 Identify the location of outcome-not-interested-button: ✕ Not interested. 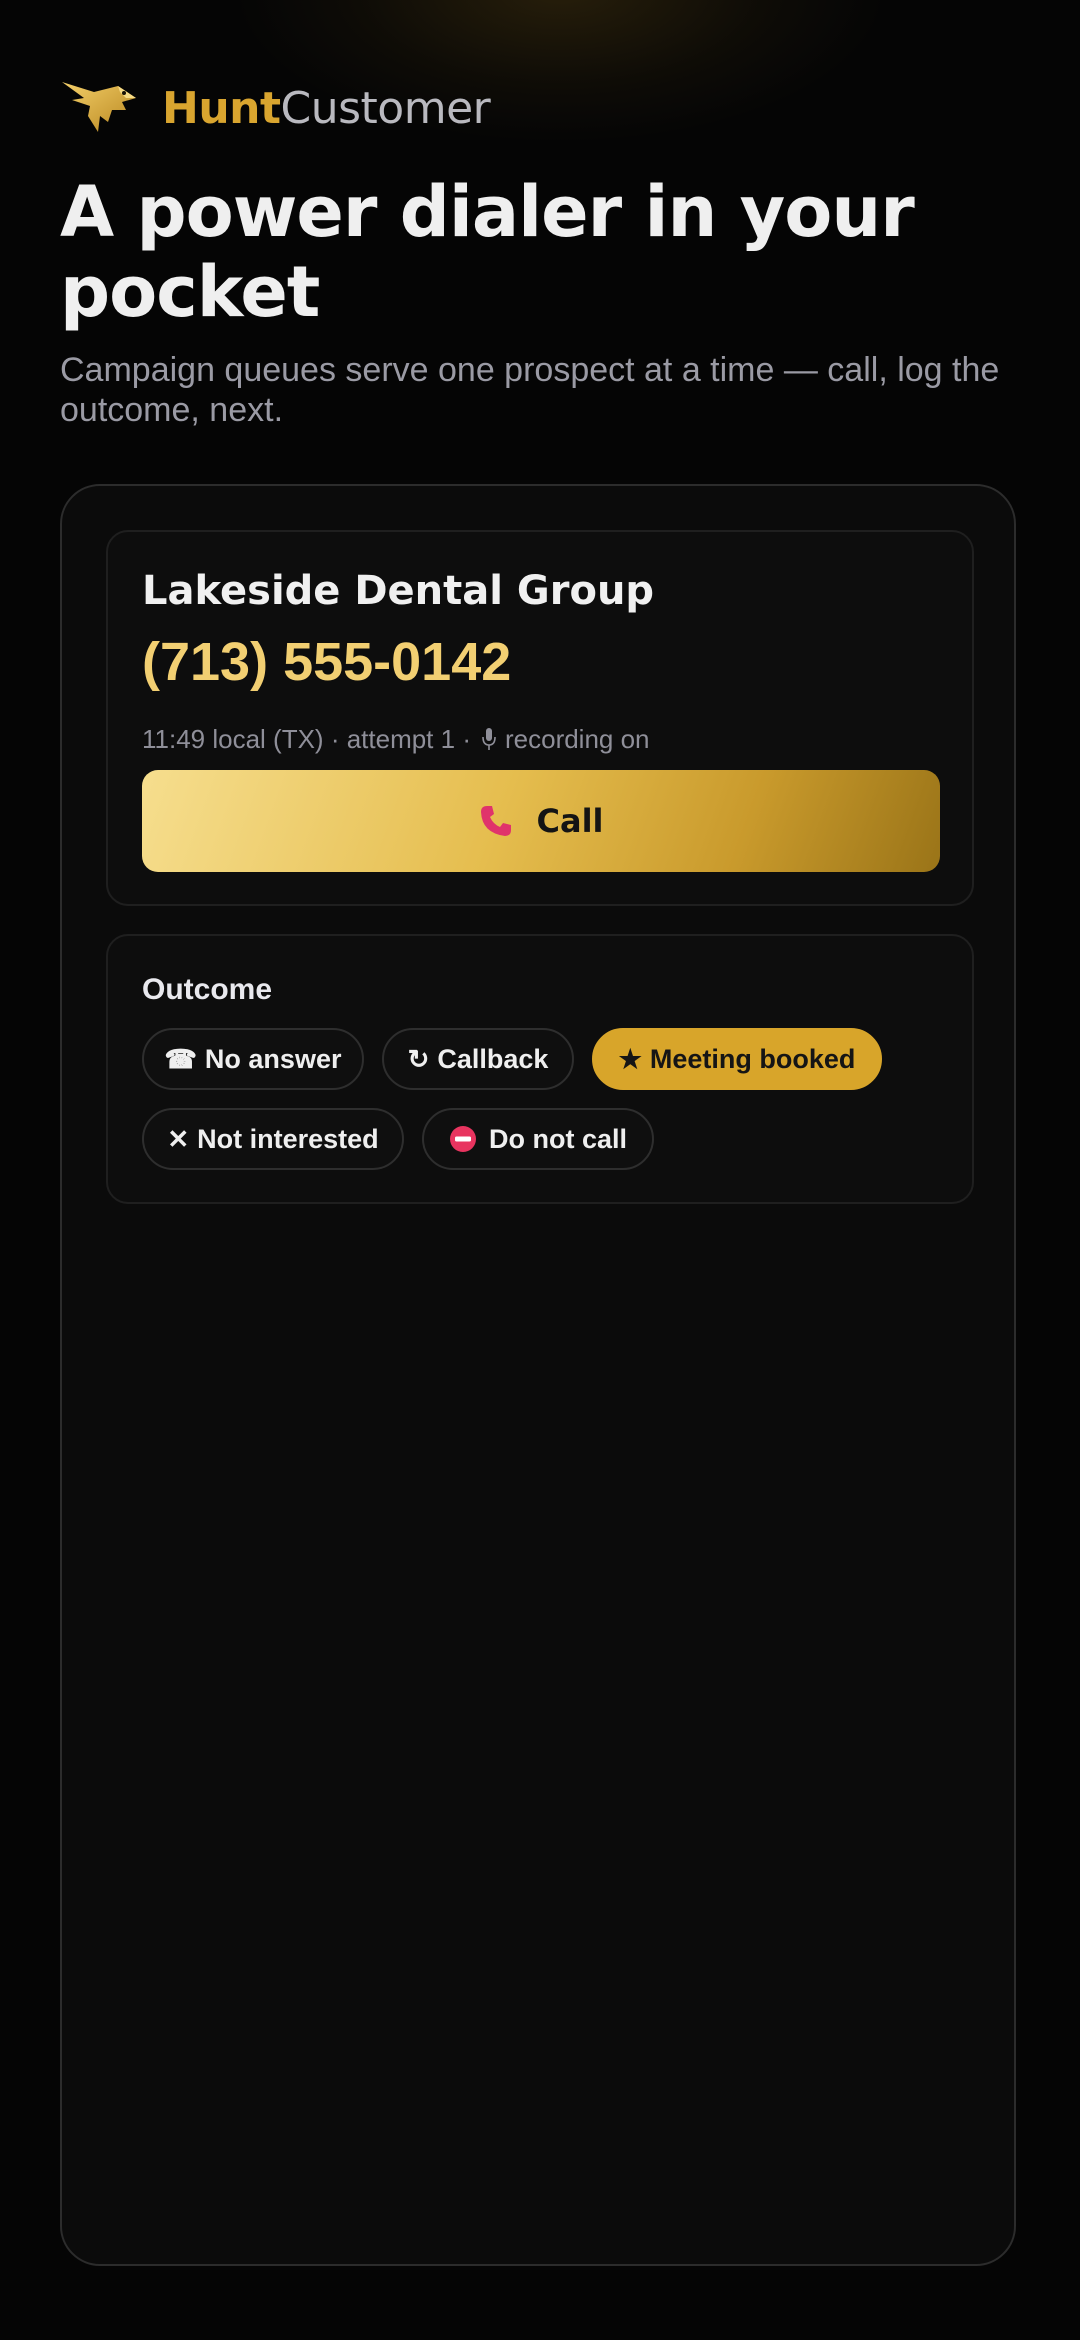
(273, 1139).